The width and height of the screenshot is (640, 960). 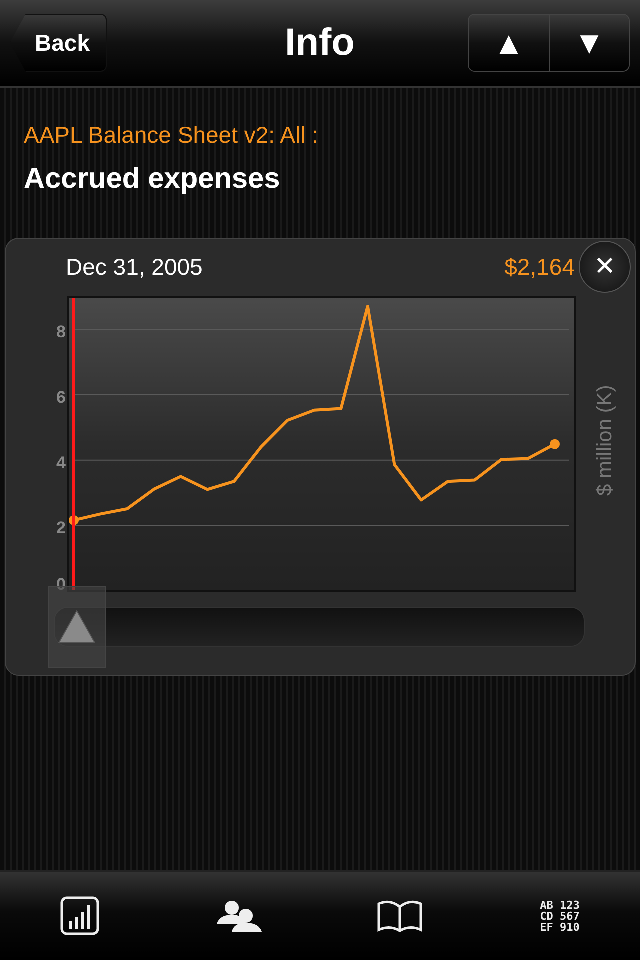 What do you see at coordinates (77, 627) in the screenshot?
I see `triangle-icon` at bounding box center [77, 627].